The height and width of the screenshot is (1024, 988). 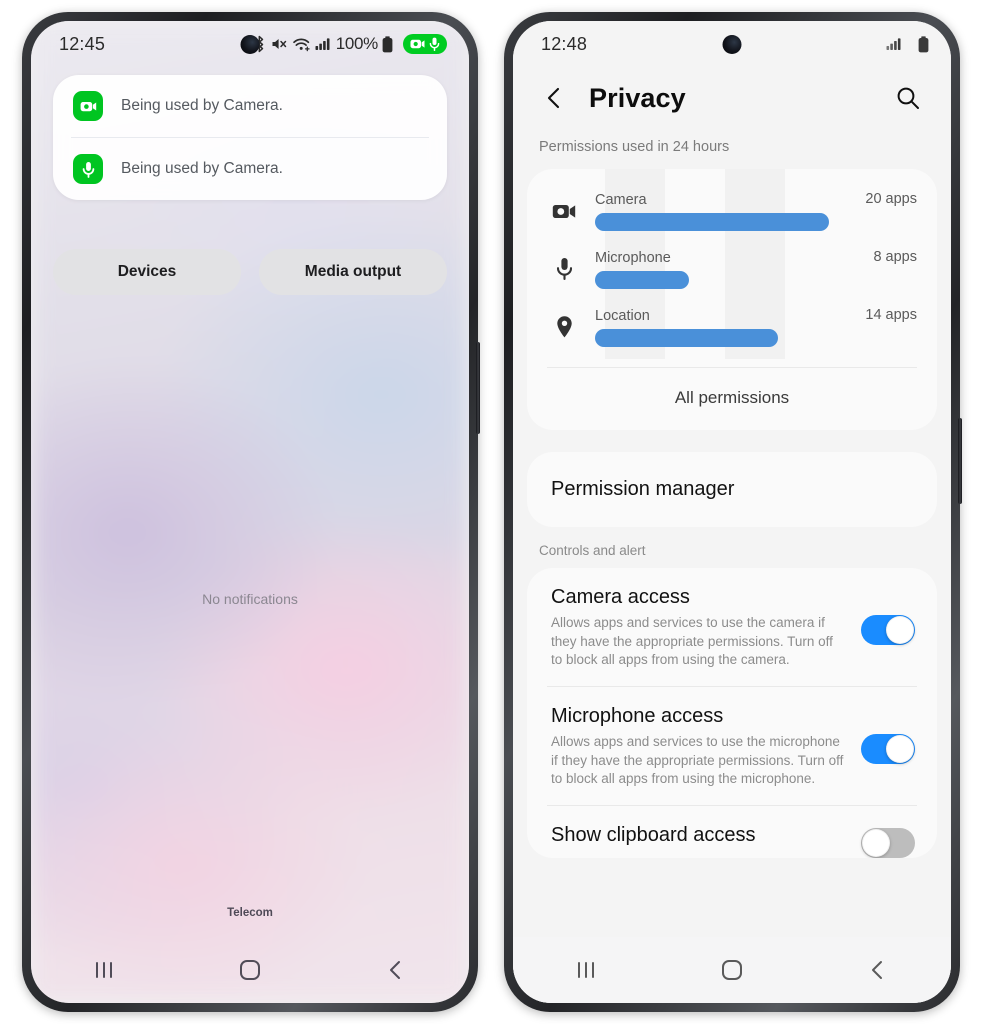 I want to click on bar-fill-microphone, so click(x=642, y=279).